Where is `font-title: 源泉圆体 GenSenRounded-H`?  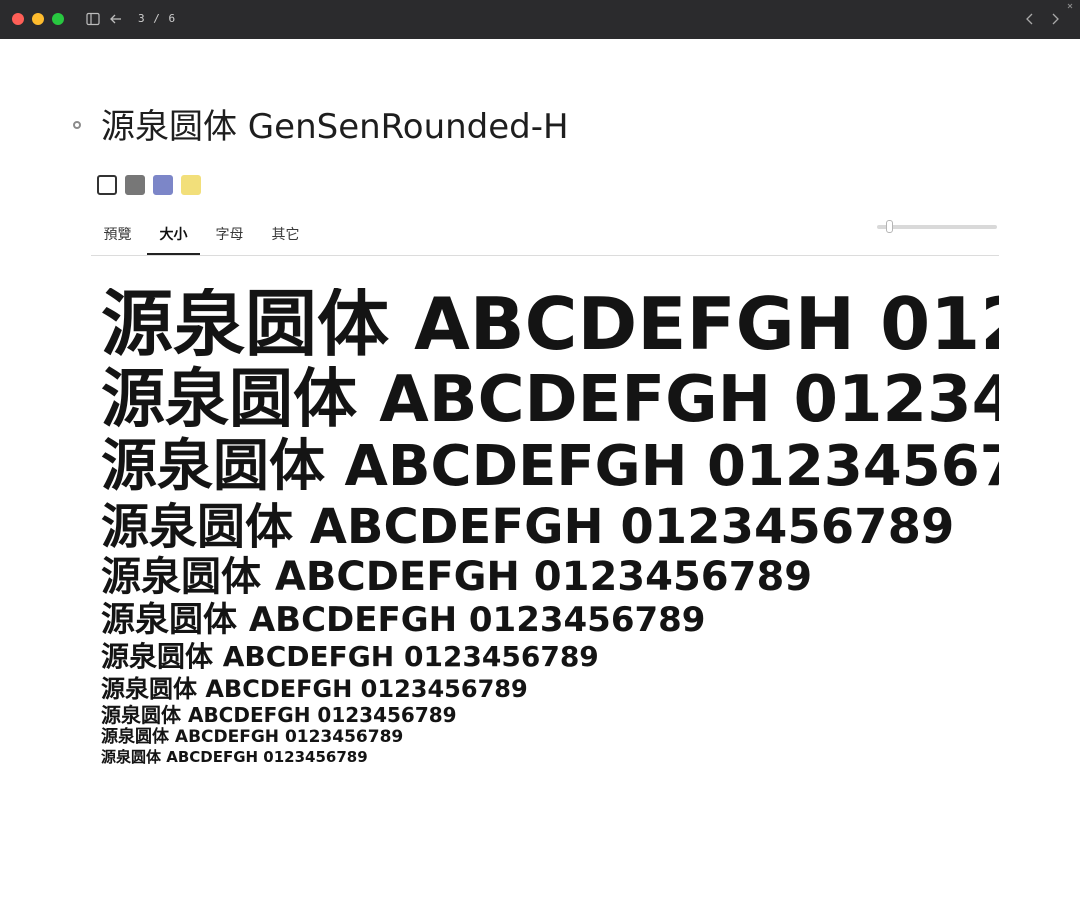 font-title: 源泉圆体 GenSenRounded-H is located at coordinates (335, 127).